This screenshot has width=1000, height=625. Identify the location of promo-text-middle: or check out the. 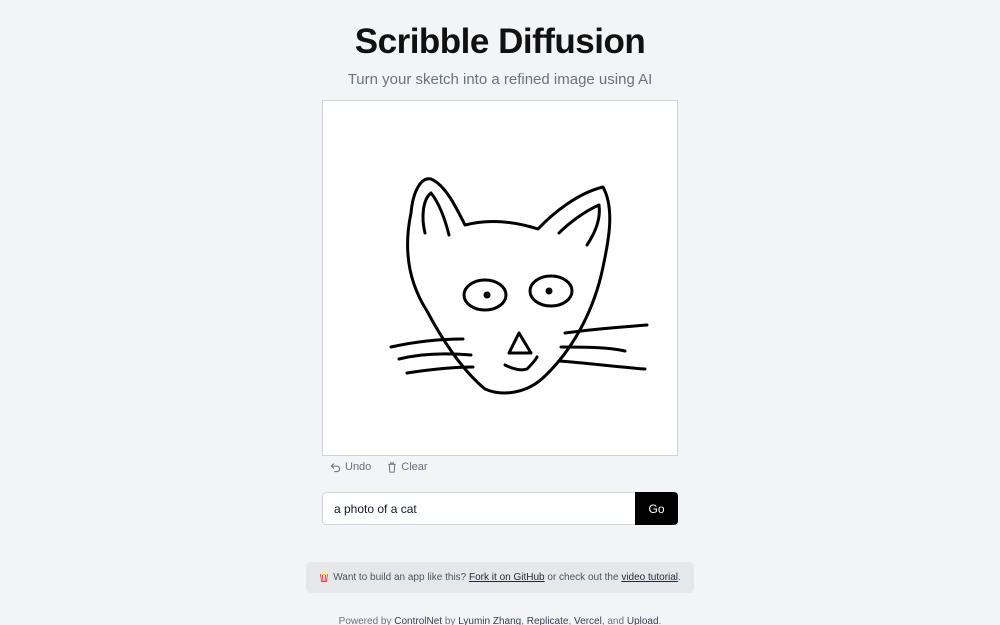
(583, 577).